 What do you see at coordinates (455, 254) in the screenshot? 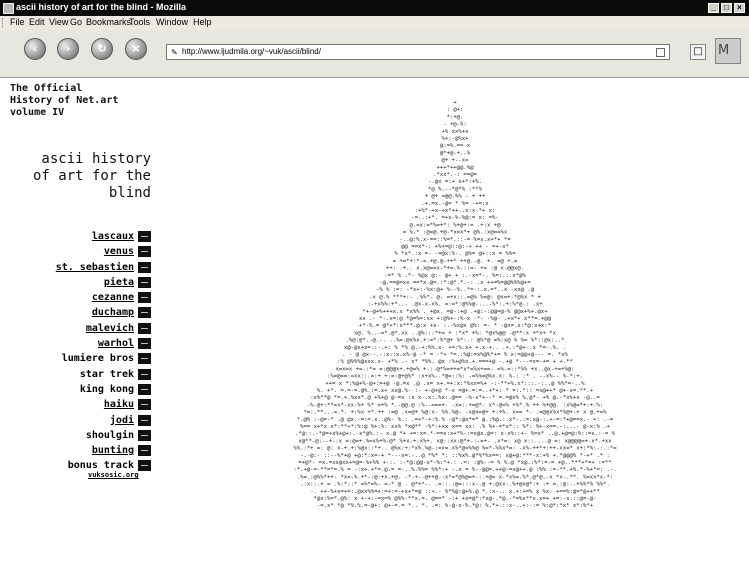
I see `ascii-art-line: % *x*.:x =- -=@x:%-. @%= @+::x = %%=` at bounding box center [455, 254].